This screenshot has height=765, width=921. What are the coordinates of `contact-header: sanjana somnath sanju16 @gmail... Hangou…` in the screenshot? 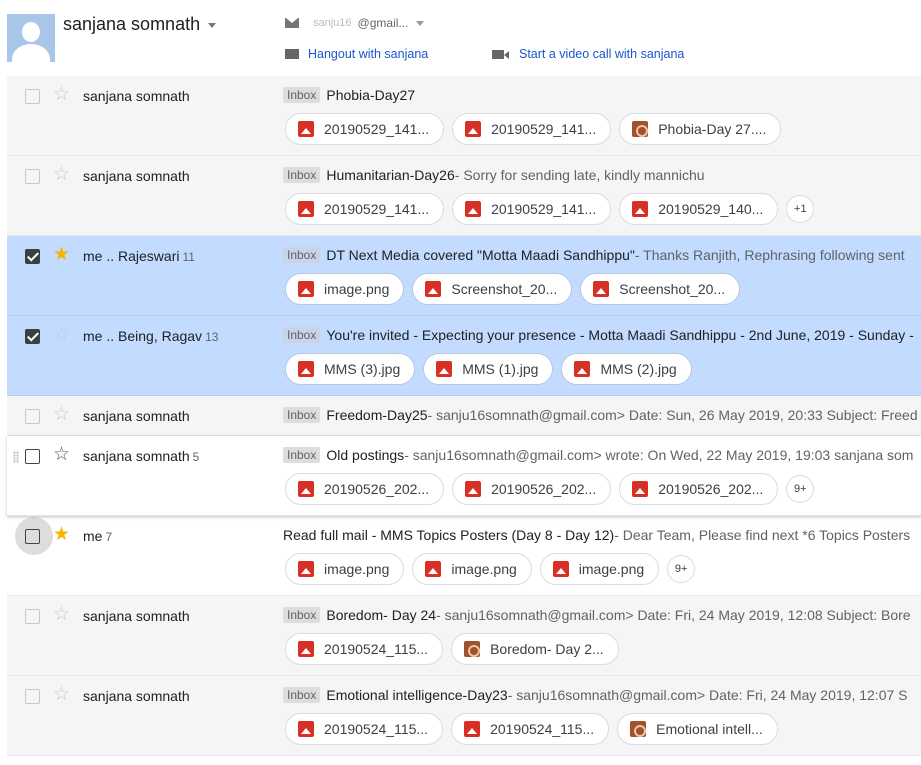 It's located at (460, 38).